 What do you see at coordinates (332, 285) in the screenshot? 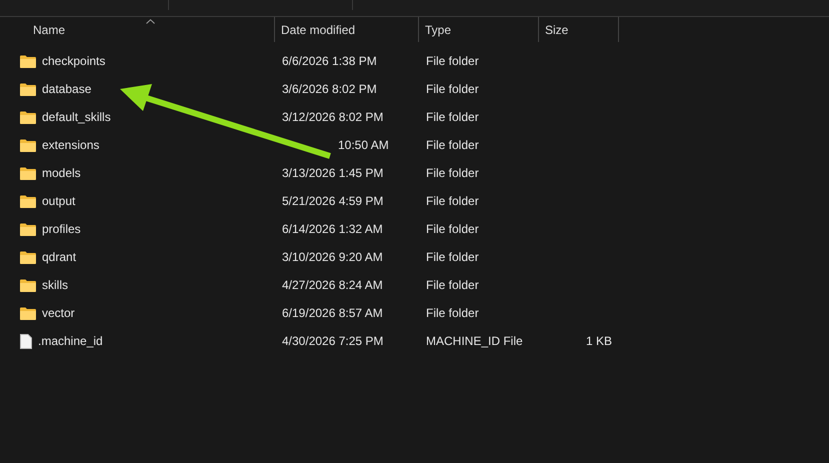
I see `date-modified: 4/27/2026 8:24 AM` at bounding box center [332, 285].